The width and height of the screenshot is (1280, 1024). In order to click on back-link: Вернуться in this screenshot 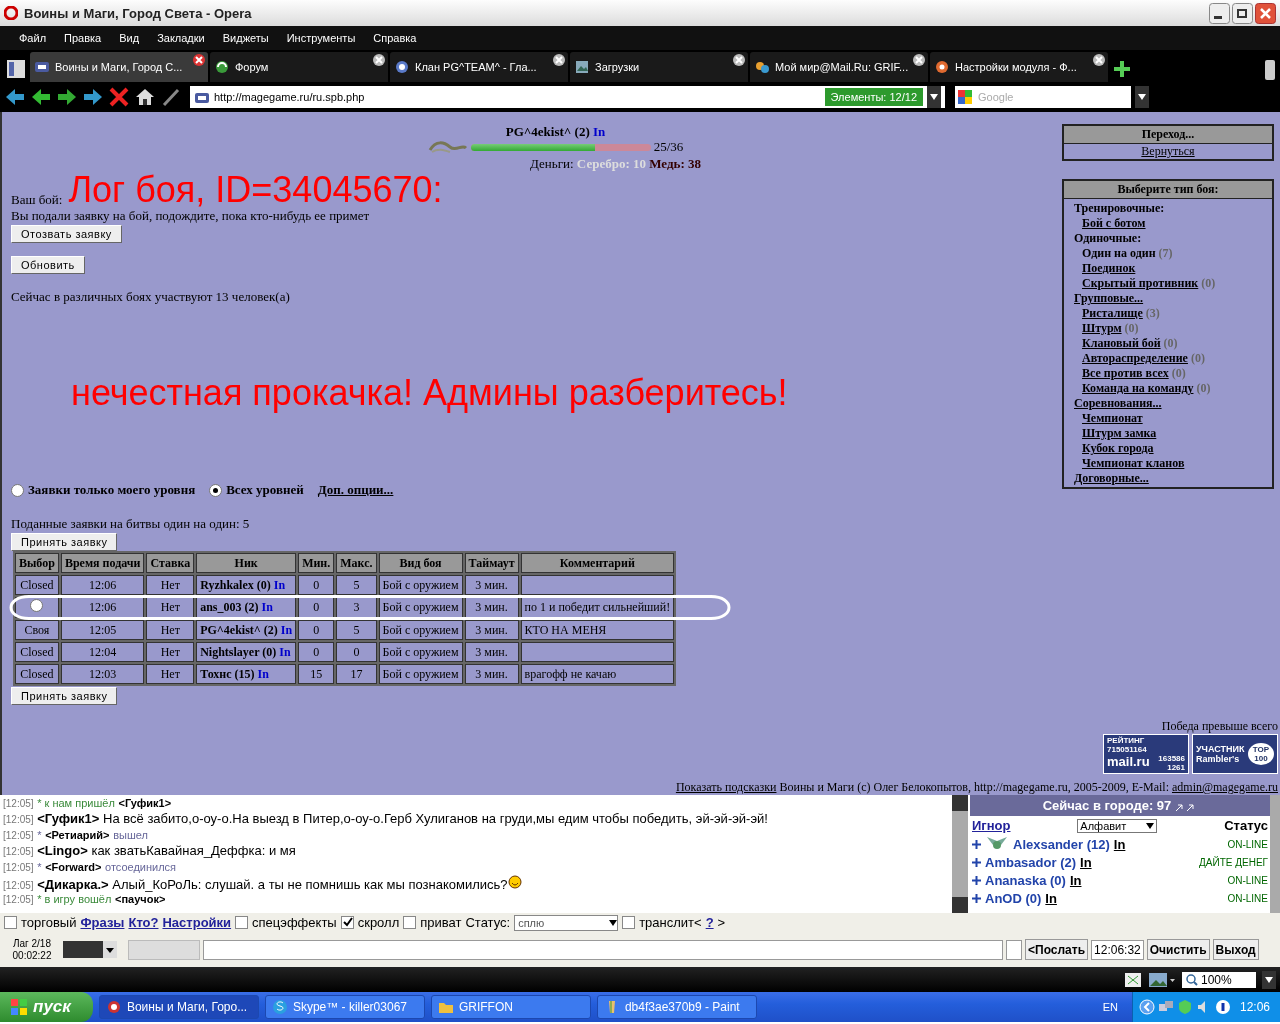, I will do `click(1168, 151)`.